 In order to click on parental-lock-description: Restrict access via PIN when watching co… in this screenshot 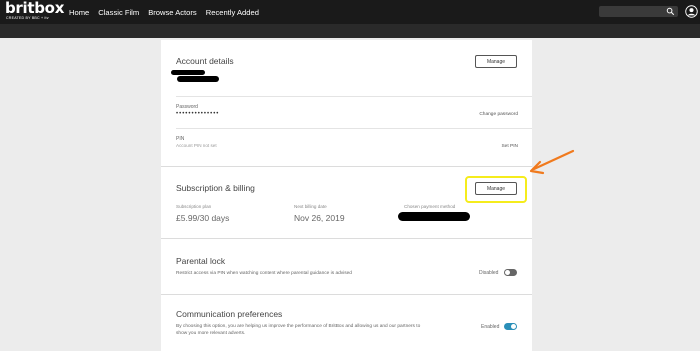, I will do `click(264, 273)`.